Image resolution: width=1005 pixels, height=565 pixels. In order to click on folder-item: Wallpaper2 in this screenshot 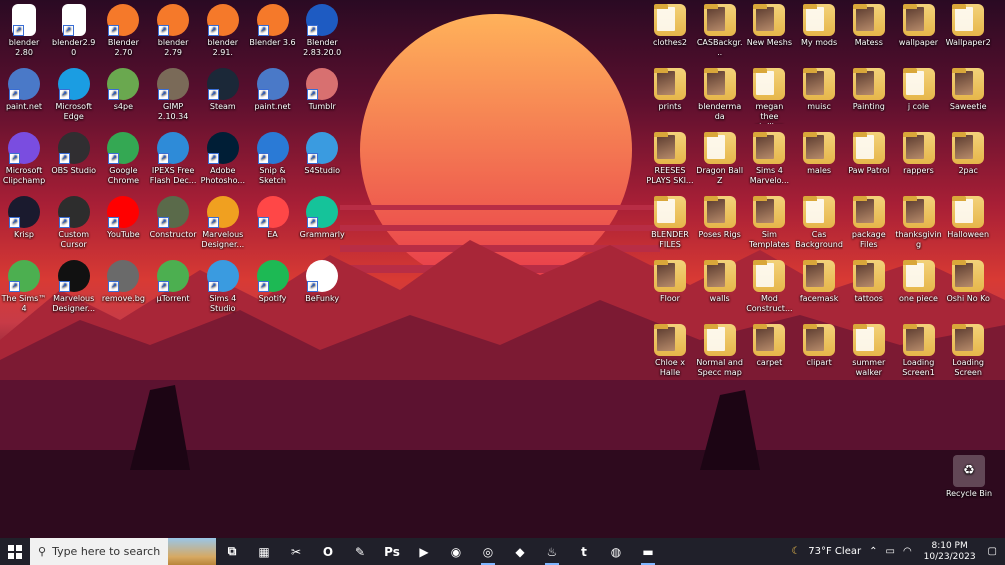, I will do `click(968, 26)`.